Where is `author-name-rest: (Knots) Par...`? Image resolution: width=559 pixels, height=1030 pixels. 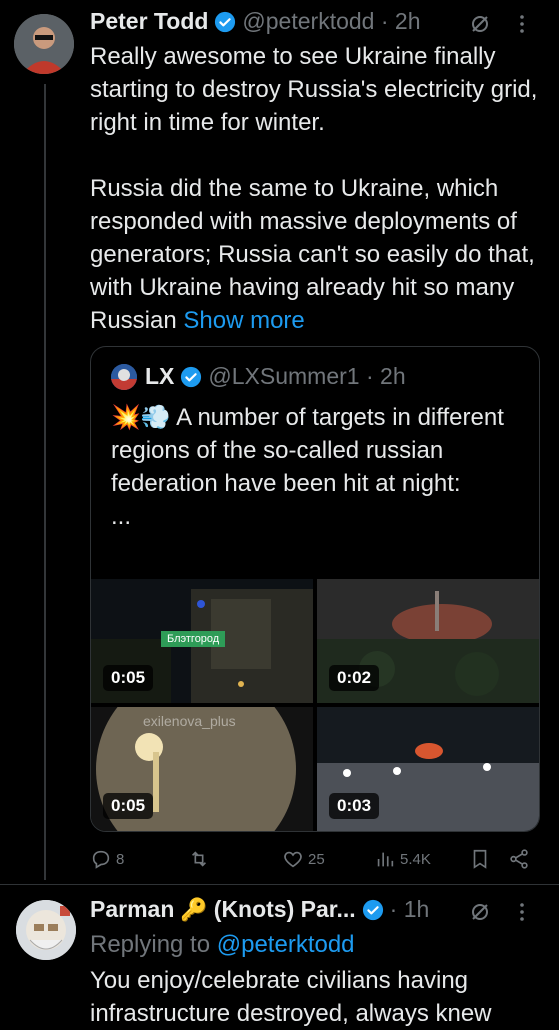 author-name-rest: (Knots) Par... is located at coordinates (285, 909).